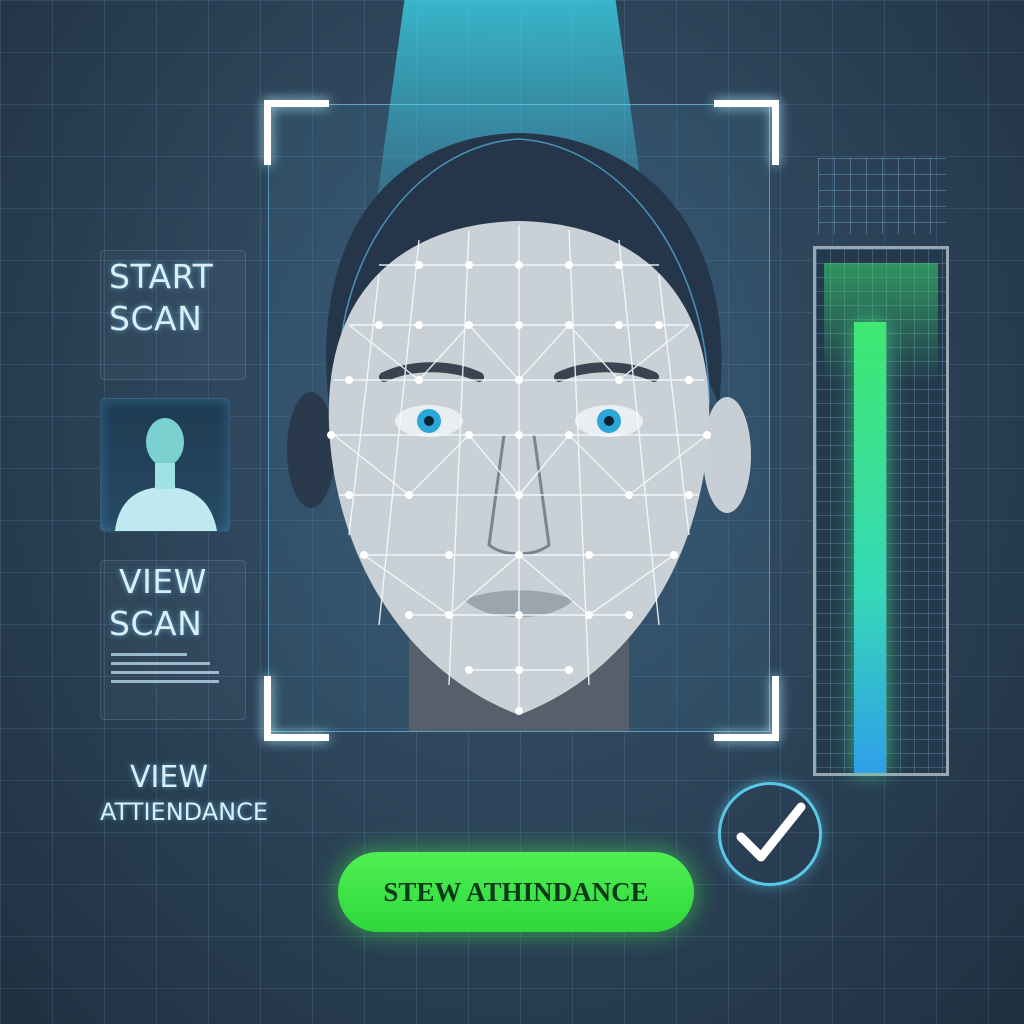 The height and width of the screenshot is (1024, 1024). What do you see at coordinates (156, 318) in the screenshot?
I see `start-scan-line2: SCAN` at bounding box center [156, 318].